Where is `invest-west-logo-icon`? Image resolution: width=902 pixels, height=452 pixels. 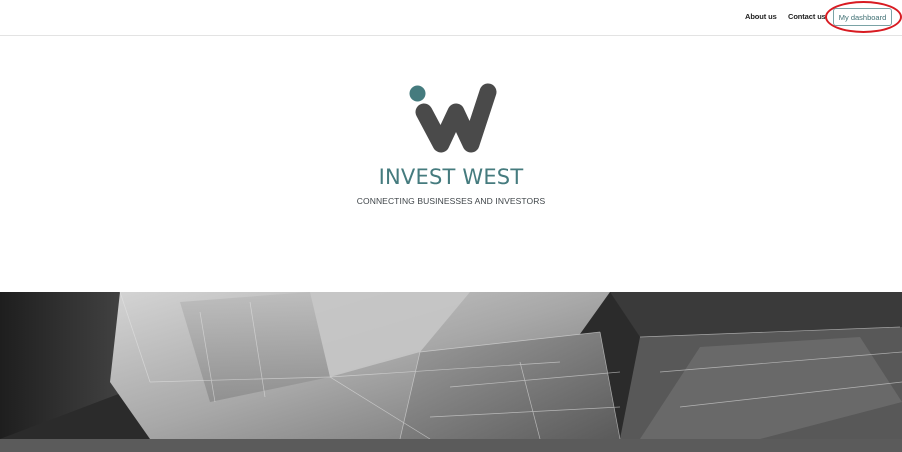 invest-west-logo-icon is located at coordinates (453, 118).